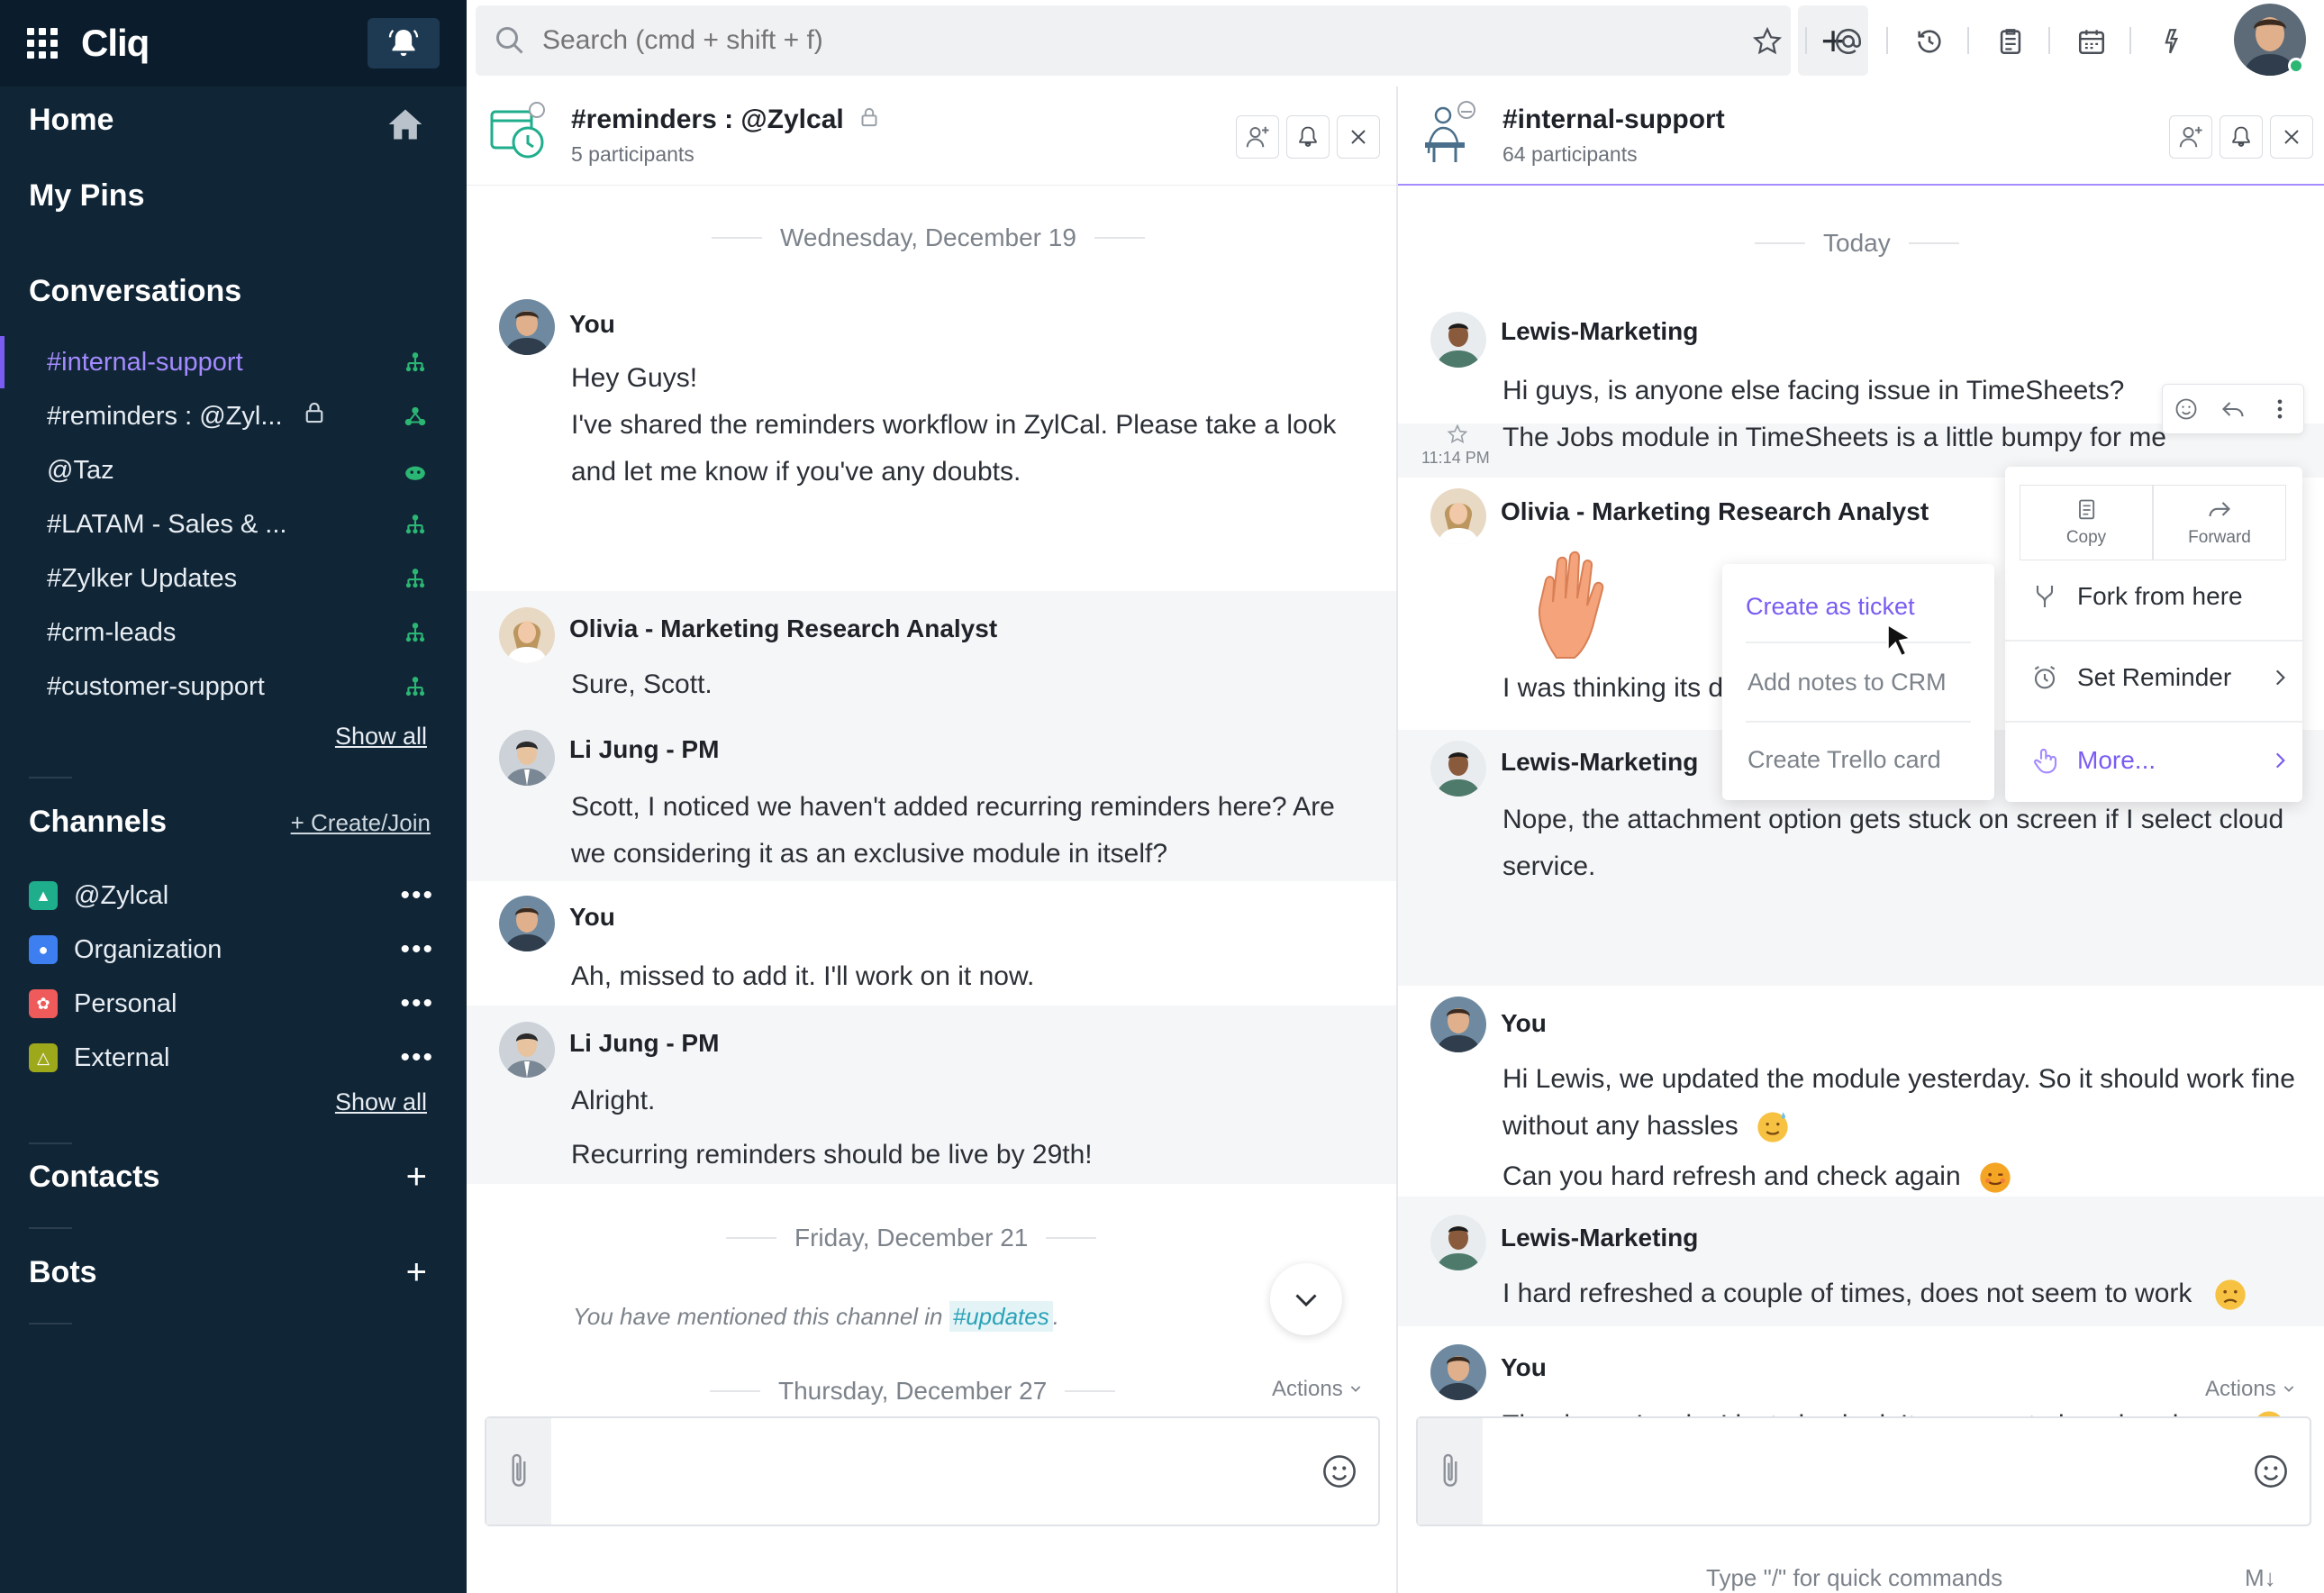 The image size is (2324, 1593). I want to click on create-as-ticket-item: Create as ticket, so click(1831, 607).